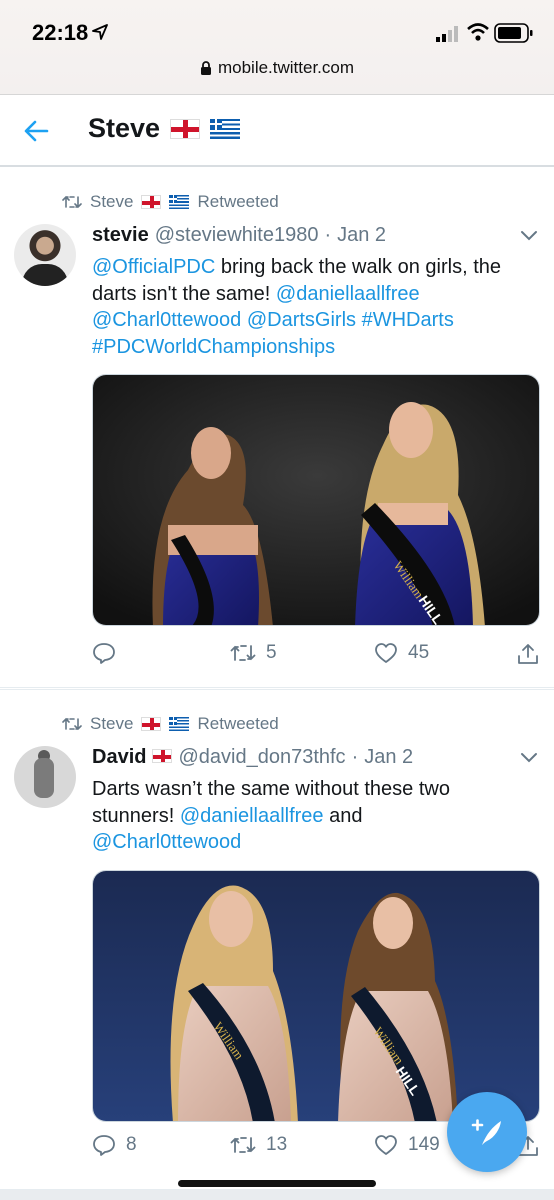 The image size is (554, 1200). What do you see at coordinates (124, 128) in the screenshot?
I see `page-title-name: Steve` at bounding box center [124, 128].